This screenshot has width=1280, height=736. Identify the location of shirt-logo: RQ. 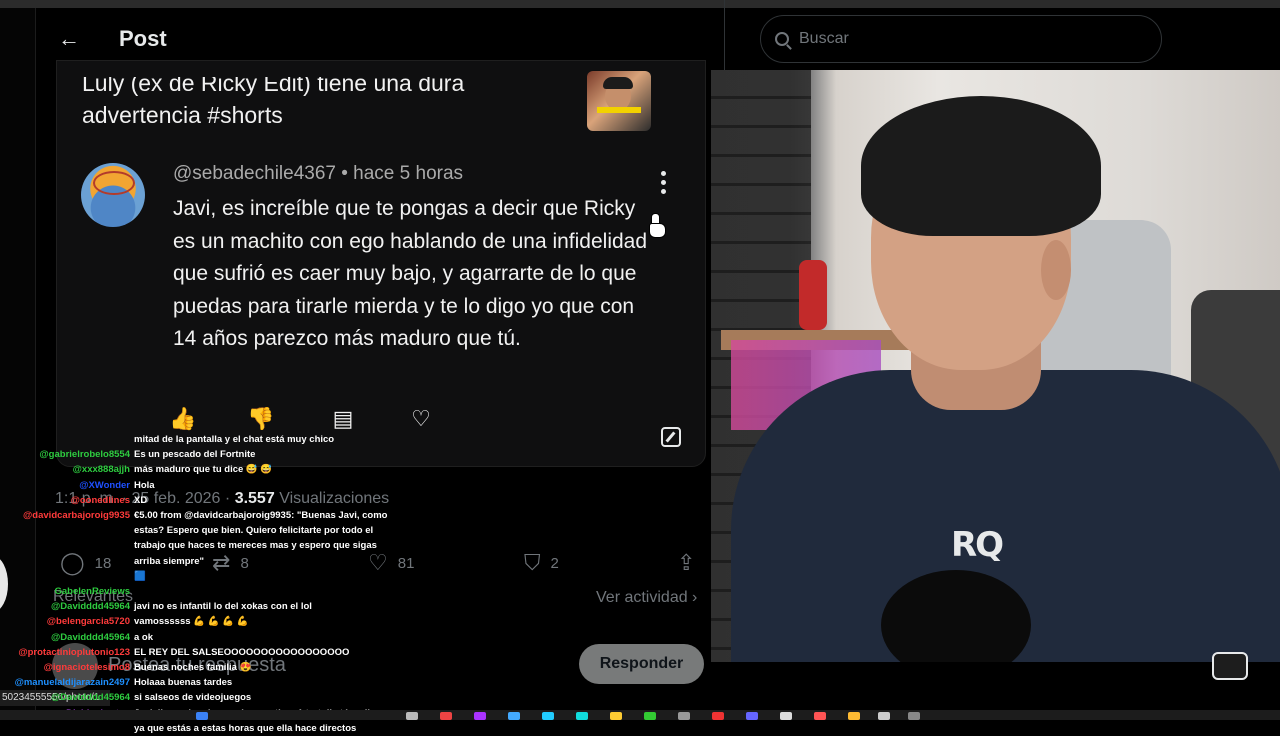
(977, 545).